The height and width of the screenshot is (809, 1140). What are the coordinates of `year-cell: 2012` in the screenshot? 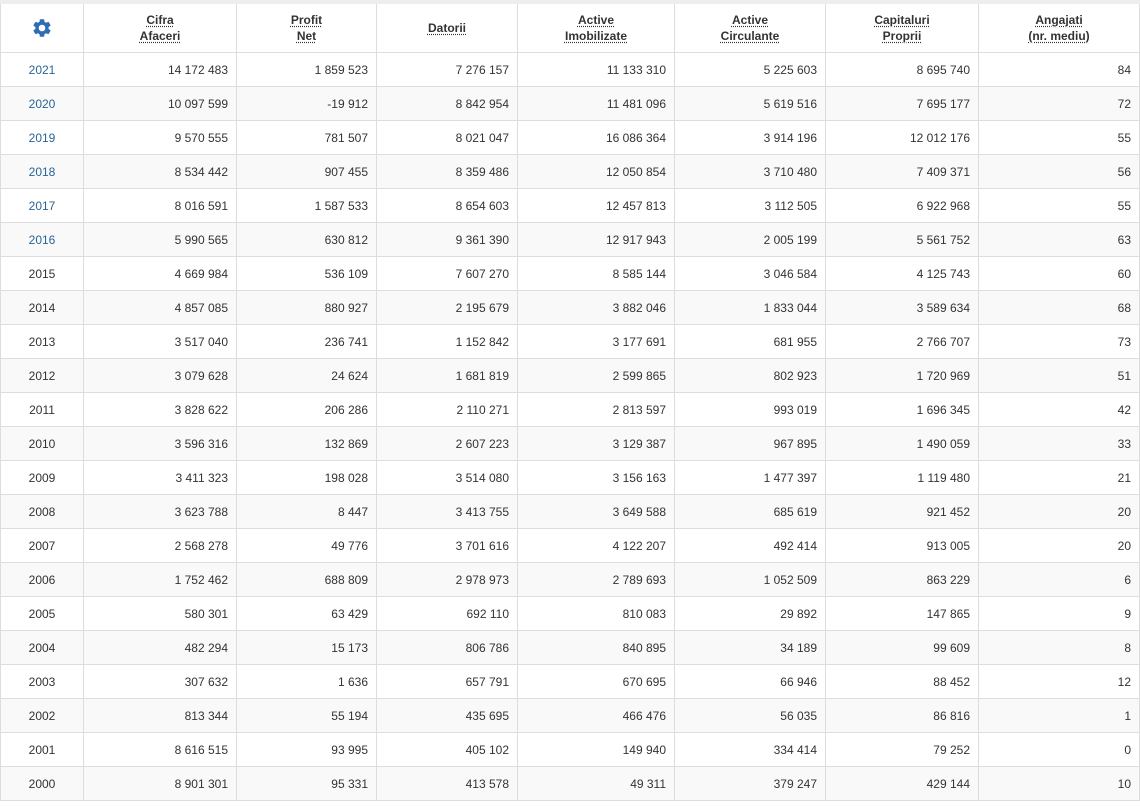 It's located at (42, 375).